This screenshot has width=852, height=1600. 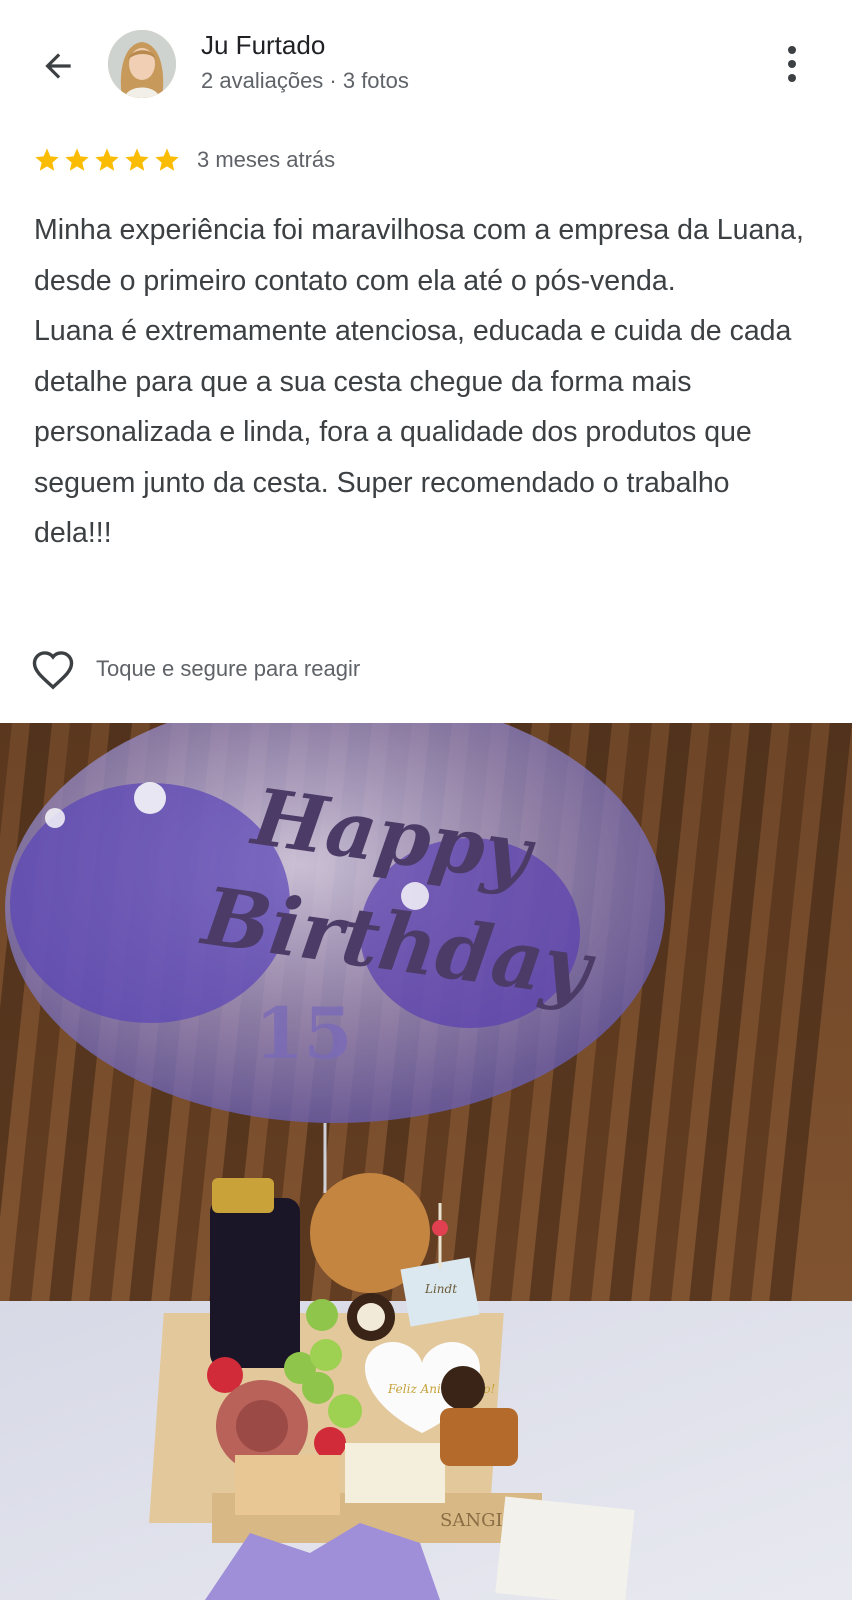 What do you see at coordinates (440, 1289) in the screenshot?
I see `chocolate-brand: Lindt` at bounding box center [440, 1289].